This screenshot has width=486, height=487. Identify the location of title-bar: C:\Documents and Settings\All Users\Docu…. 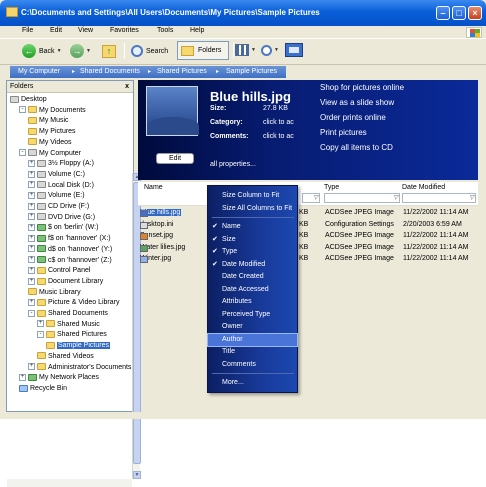
(243, 13).